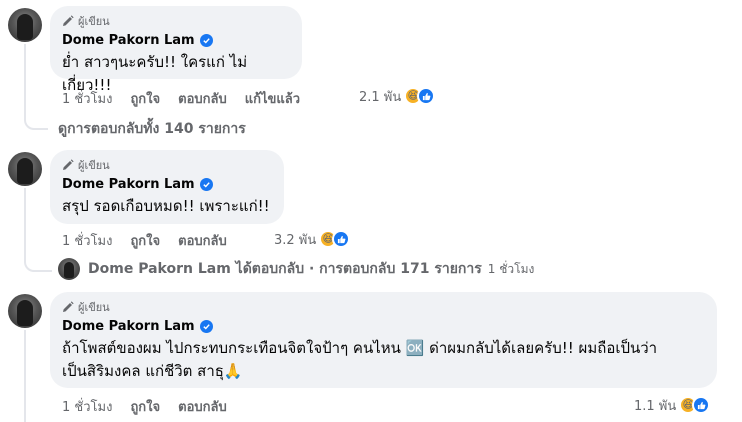 Image resolution: width=742 pixels, height=422 pixels. Describe the element at coordinates (166, 206) in the screenshot. I see `comment-text: สรุป รอดเกือบหมด!! เพราะแก่!!` at that location.